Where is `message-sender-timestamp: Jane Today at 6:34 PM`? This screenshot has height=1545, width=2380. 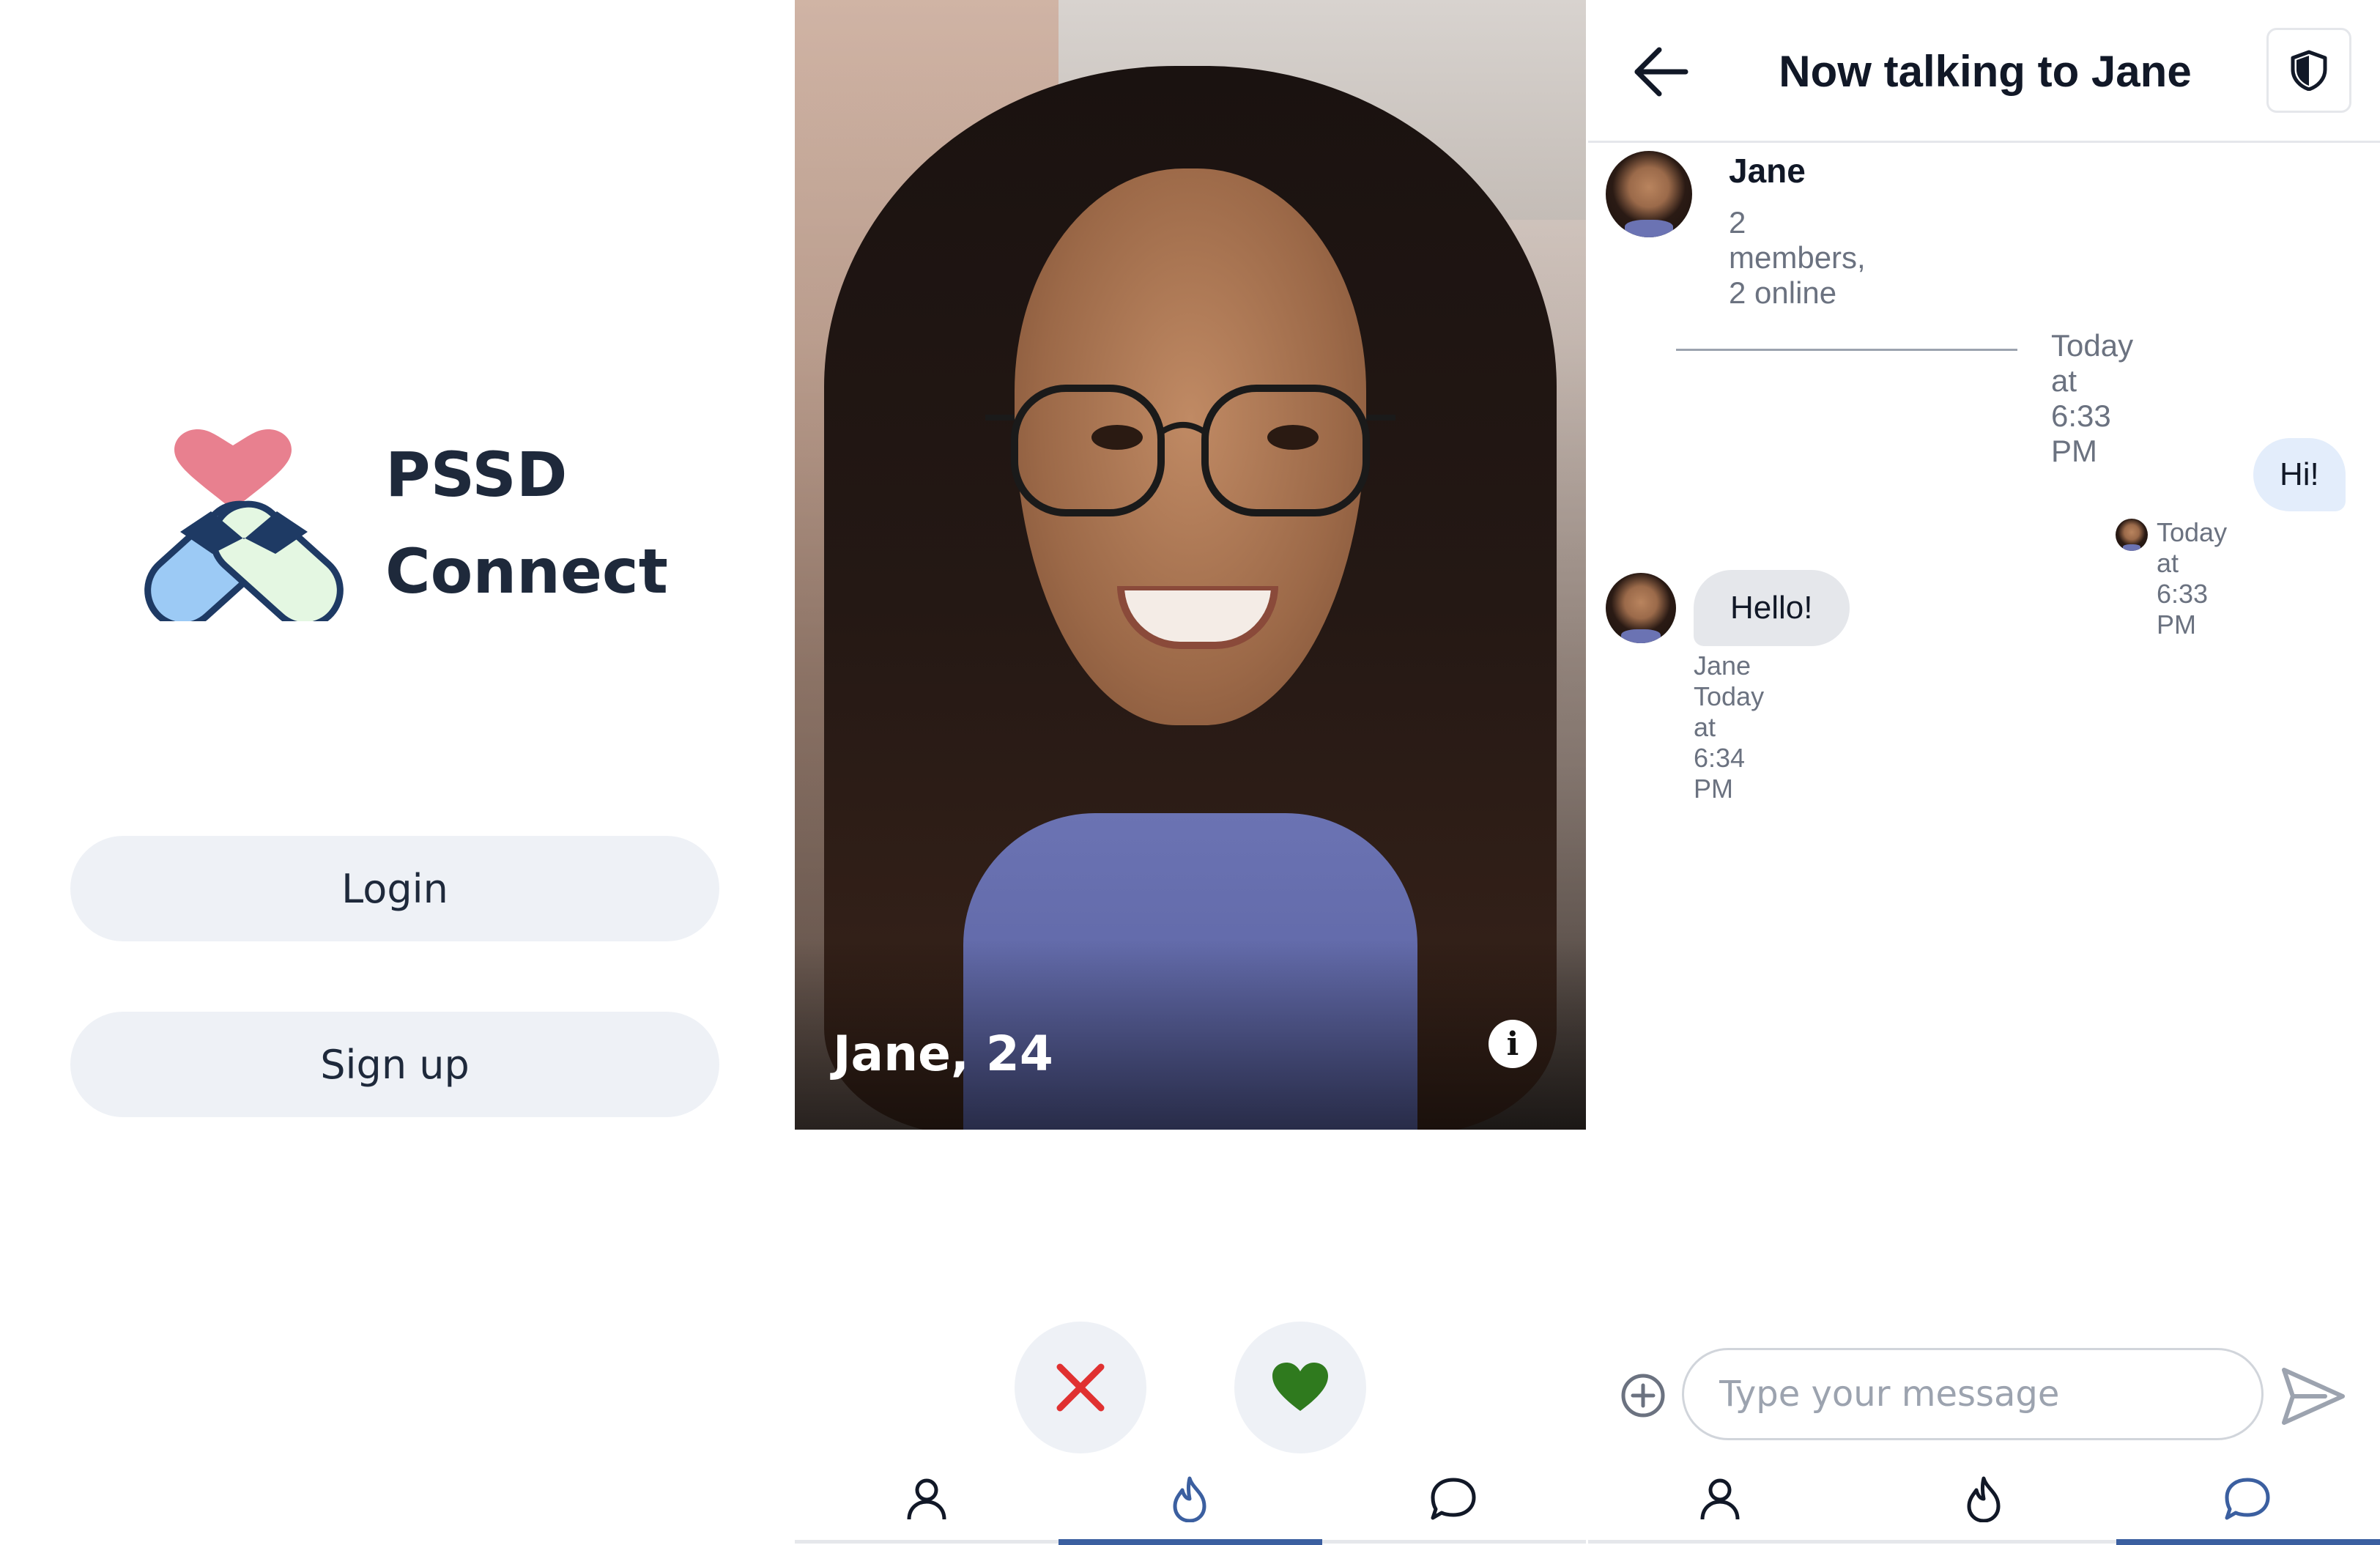 message-sender-timestamp: Jane Today at 6:34 PM is located at coordinates (1729, 728).